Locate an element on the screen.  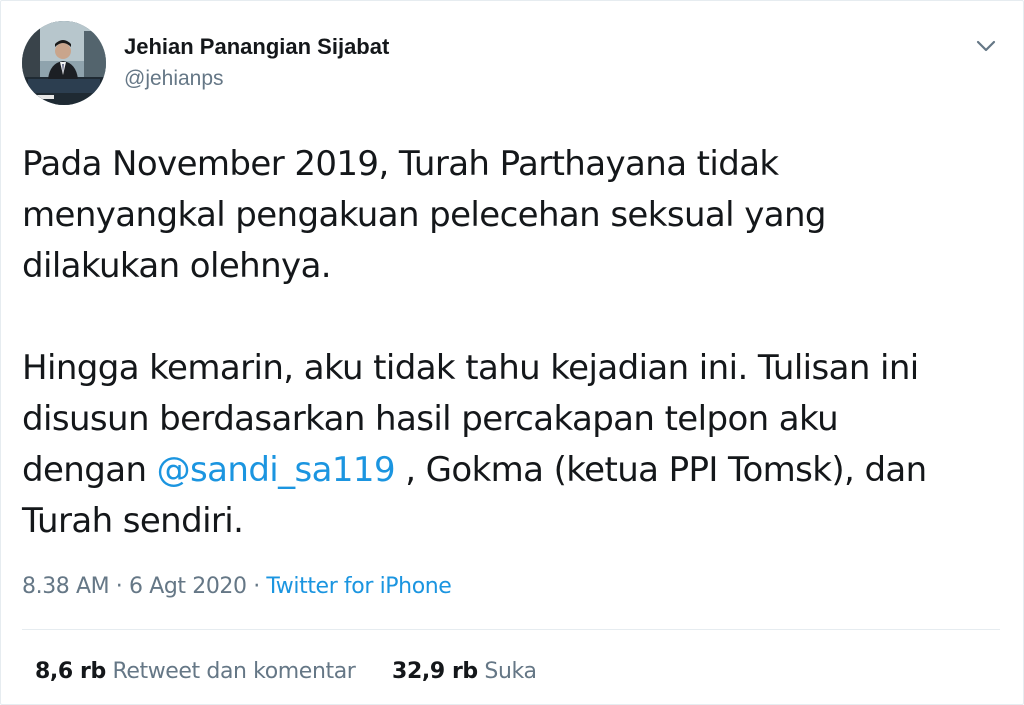
likes-label: Suka is located at coordinates (510, 671).